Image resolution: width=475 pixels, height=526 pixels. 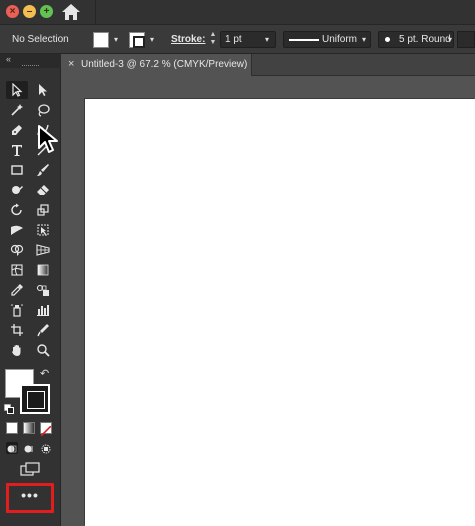 I want to click on slice-tool-icon, so click(x=43, y=330).